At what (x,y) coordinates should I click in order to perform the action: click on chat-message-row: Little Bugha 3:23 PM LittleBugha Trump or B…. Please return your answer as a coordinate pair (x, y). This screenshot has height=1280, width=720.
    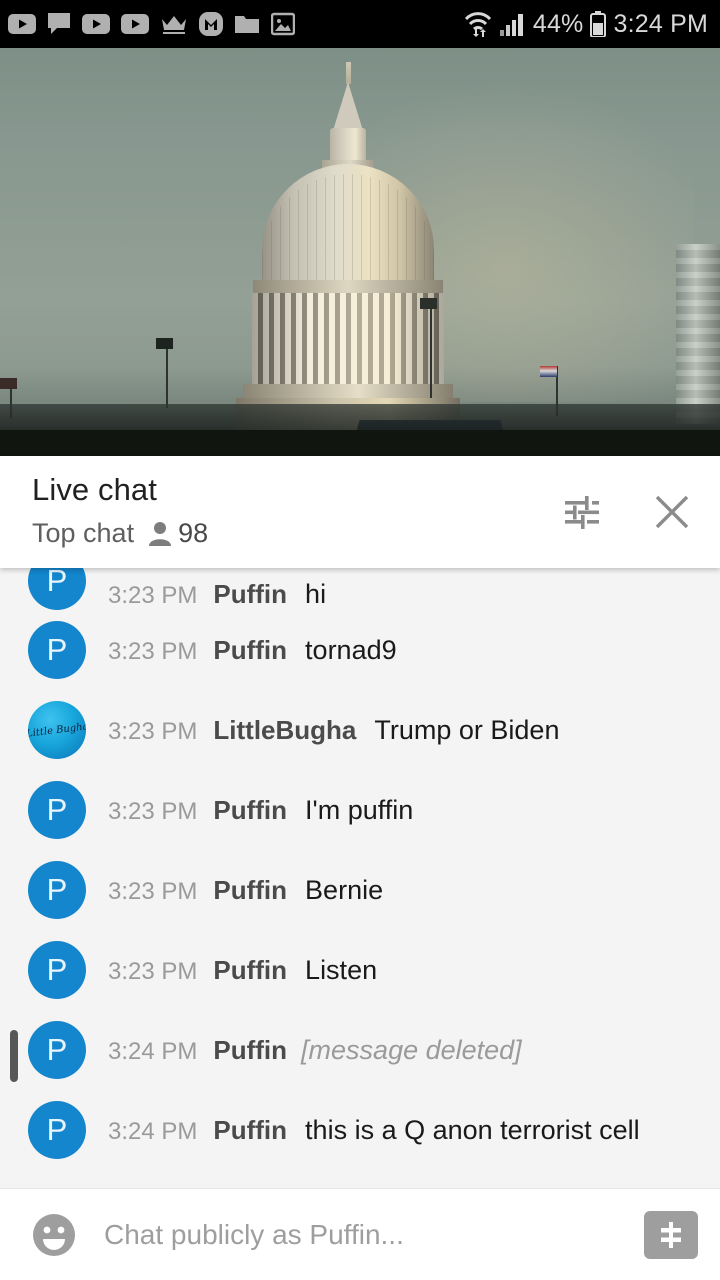
    Looking at the image, I should click on (360, 730).